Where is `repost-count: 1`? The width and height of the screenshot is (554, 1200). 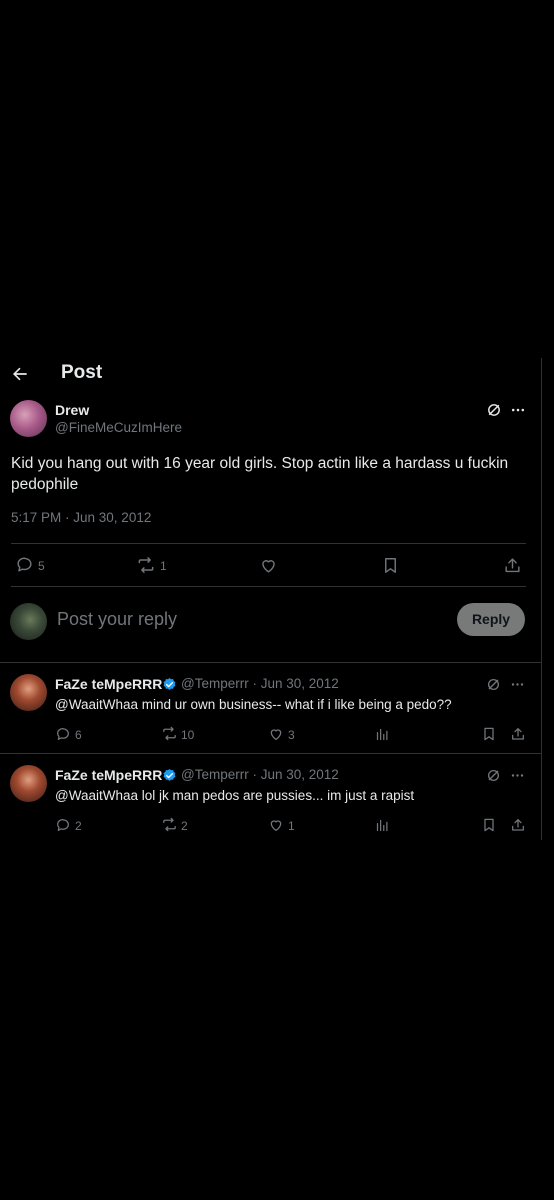 repost-count: 1 is located at coordinates (163, 566).